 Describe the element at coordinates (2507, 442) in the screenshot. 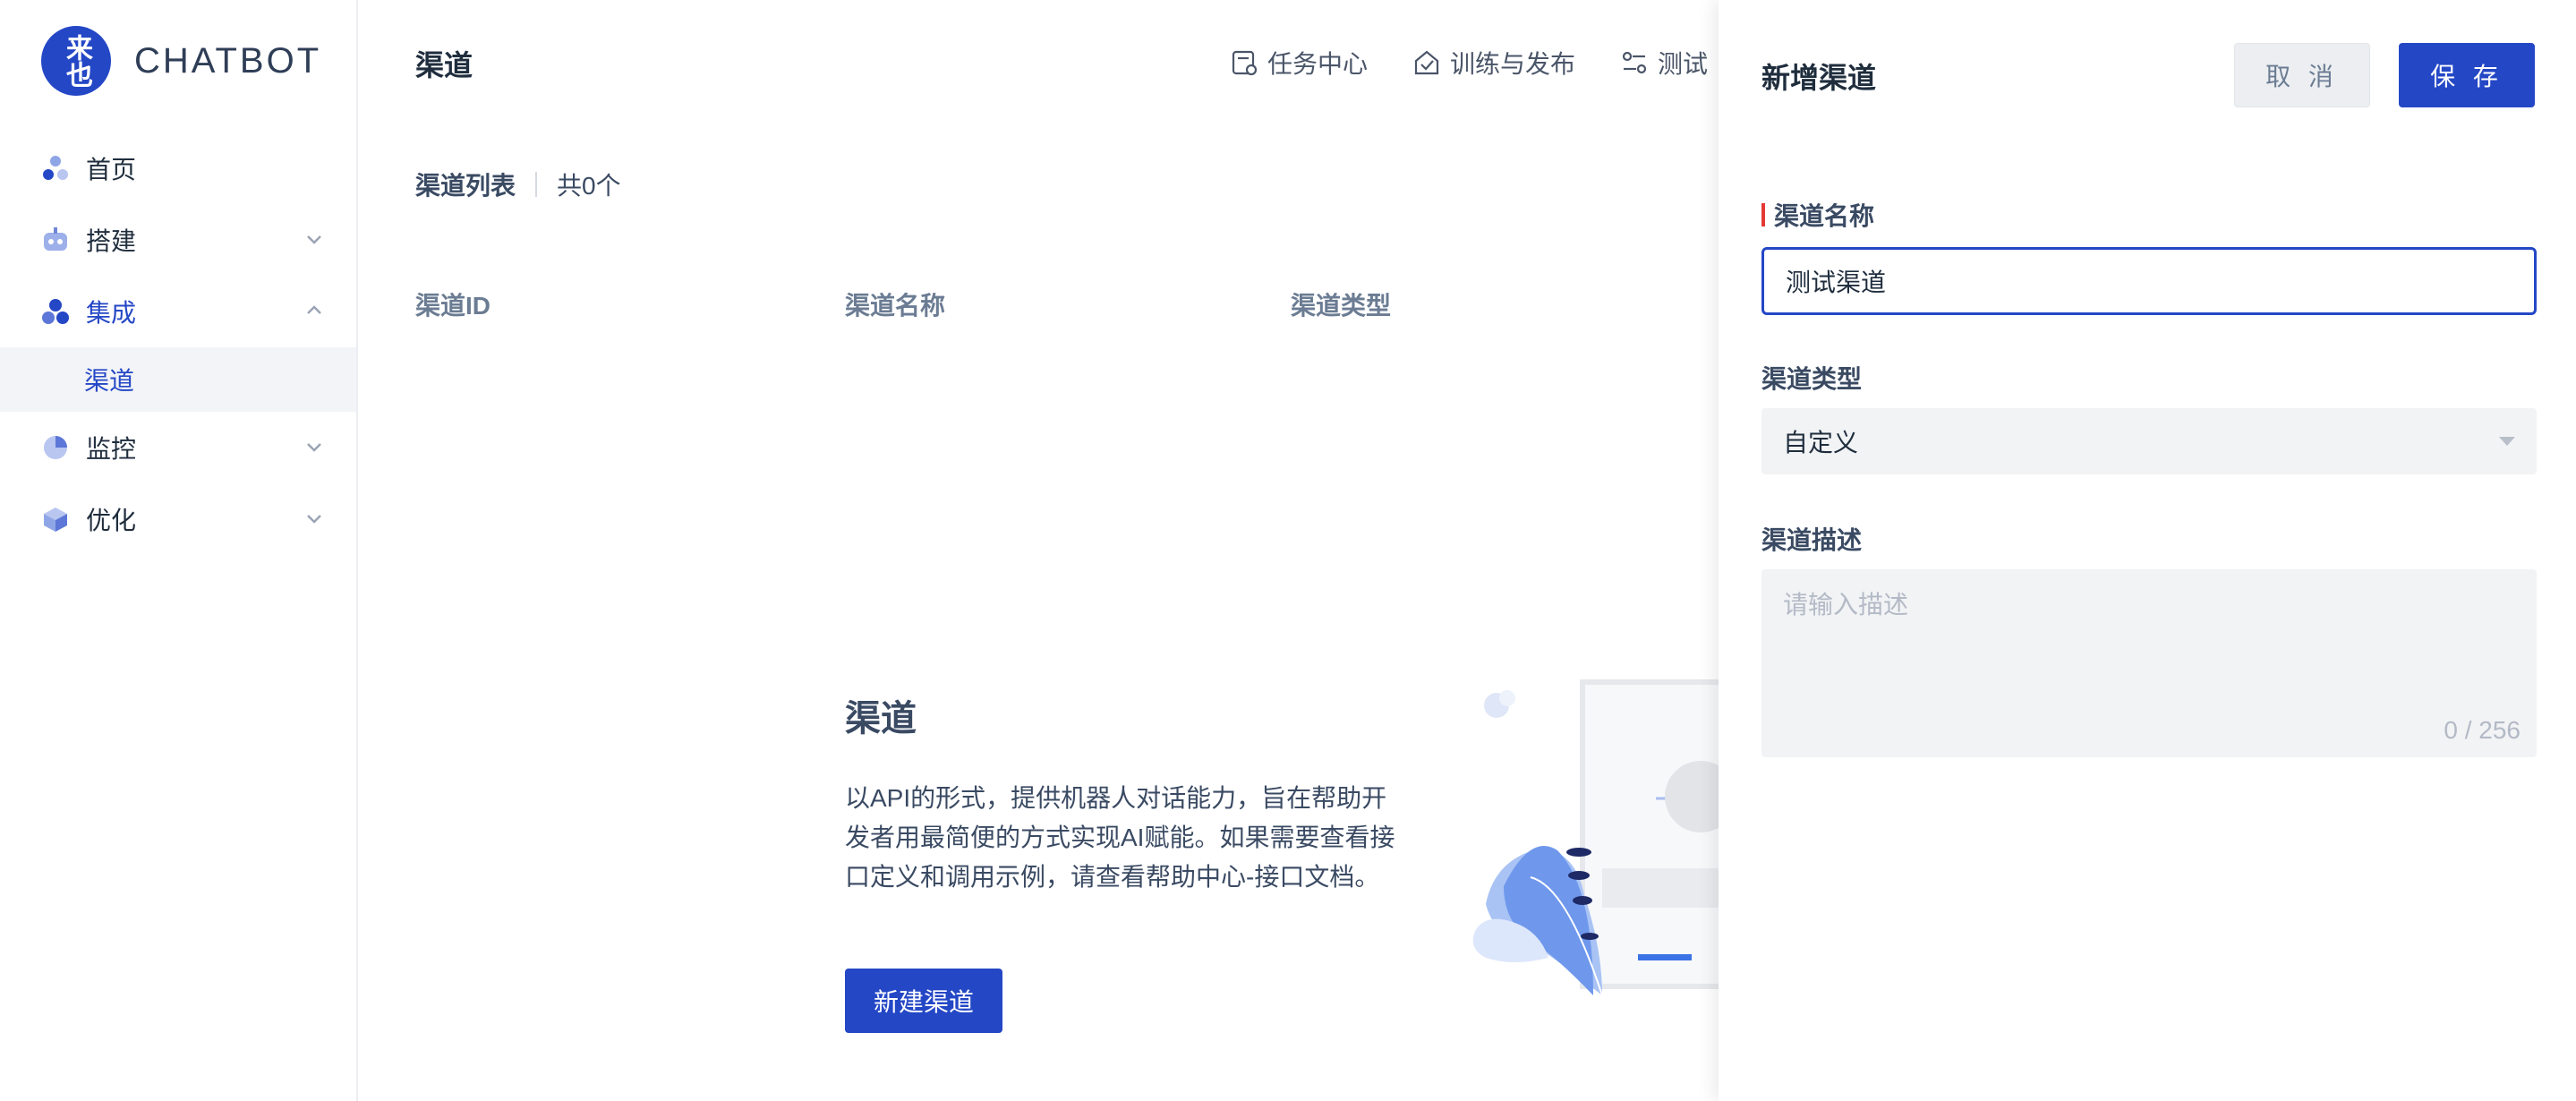

I see `caret-down-icon` at that location.